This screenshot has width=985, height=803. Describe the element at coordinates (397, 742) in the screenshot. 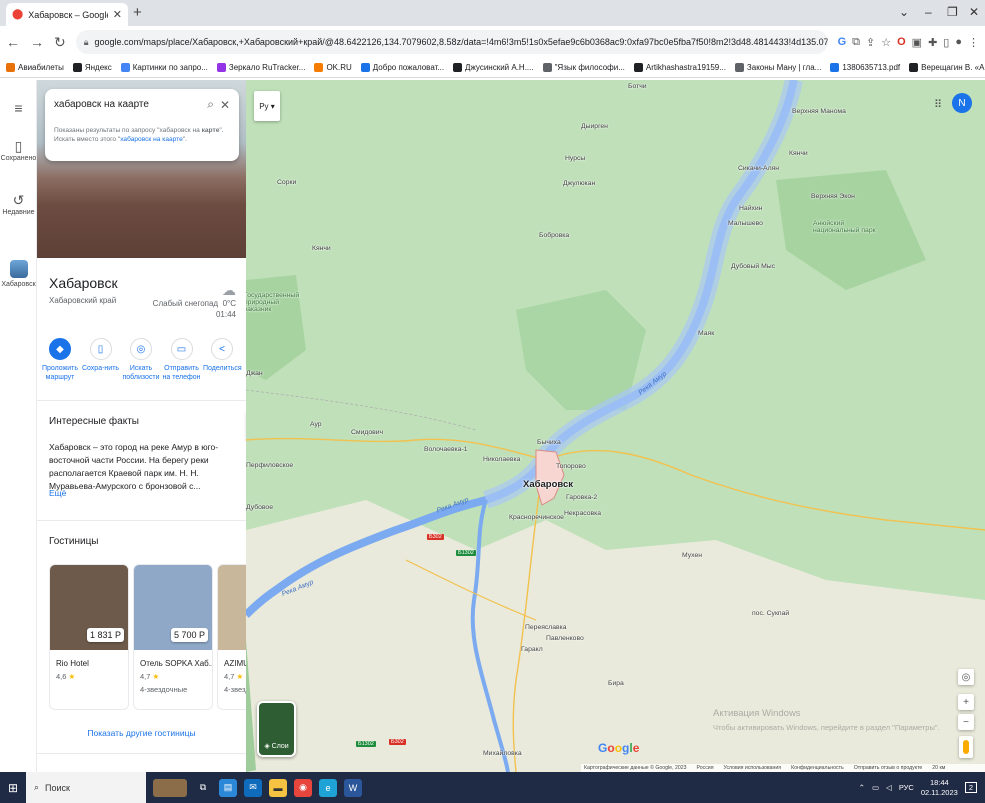

I see `road-shield: Б302` at that location.